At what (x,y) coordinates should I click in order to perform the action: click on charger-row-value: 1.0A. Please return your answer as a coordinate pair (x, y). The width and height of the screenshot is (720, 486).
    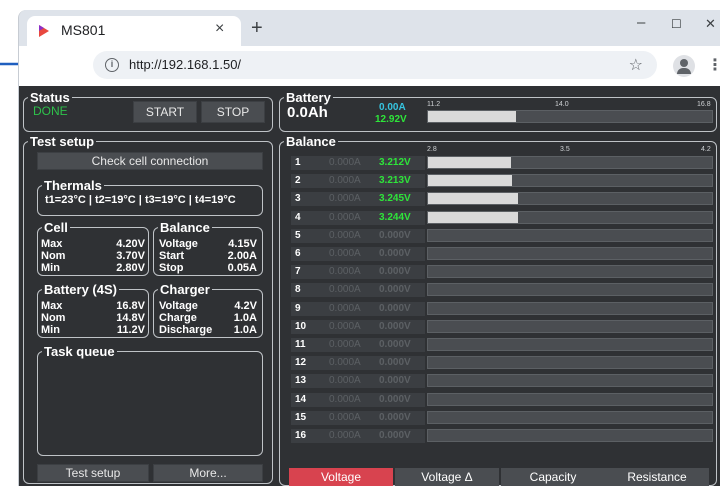
    Looking at the image, I should click on (245, 330).